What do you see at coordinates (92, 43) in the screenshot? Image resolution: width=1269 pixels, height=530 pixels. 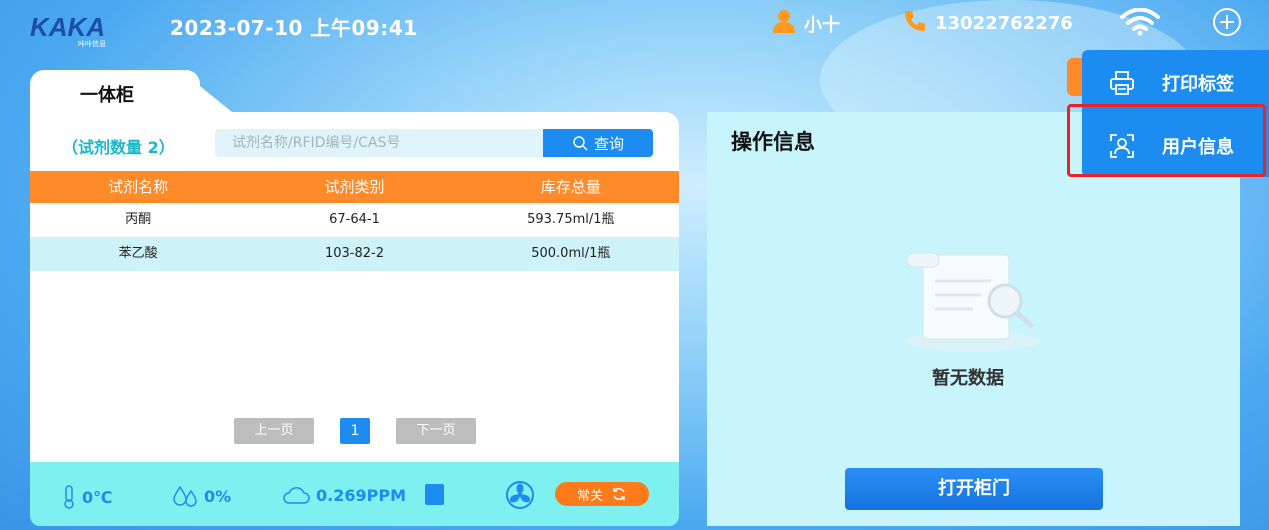 I see `svg-text: 咔咔信息` at bounding box center [92, 43].